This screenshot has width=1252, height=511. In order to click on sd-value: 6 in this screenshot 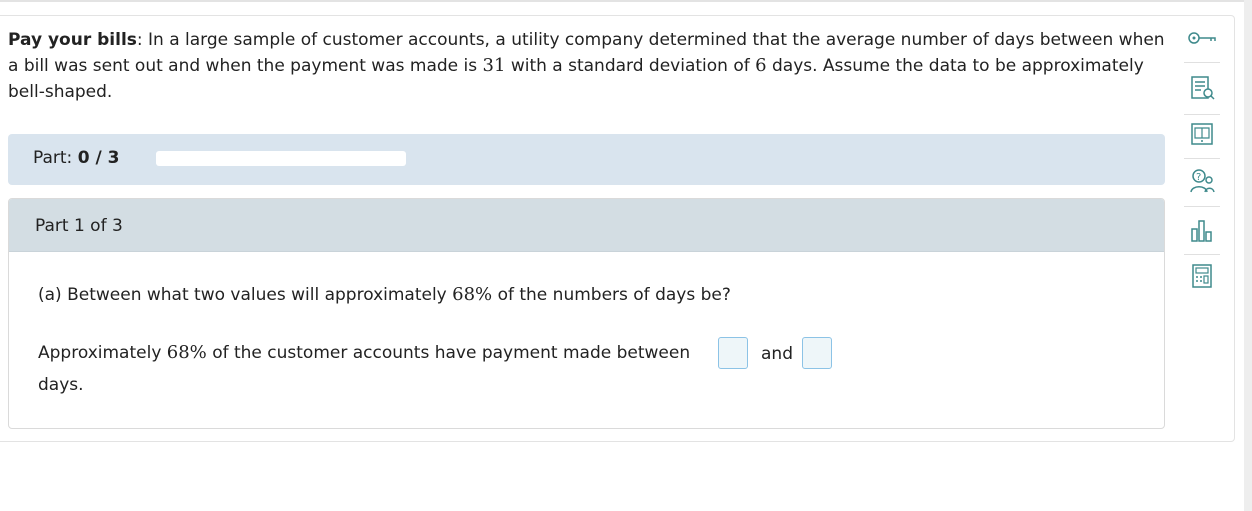, I will do `click(761, 65)`.